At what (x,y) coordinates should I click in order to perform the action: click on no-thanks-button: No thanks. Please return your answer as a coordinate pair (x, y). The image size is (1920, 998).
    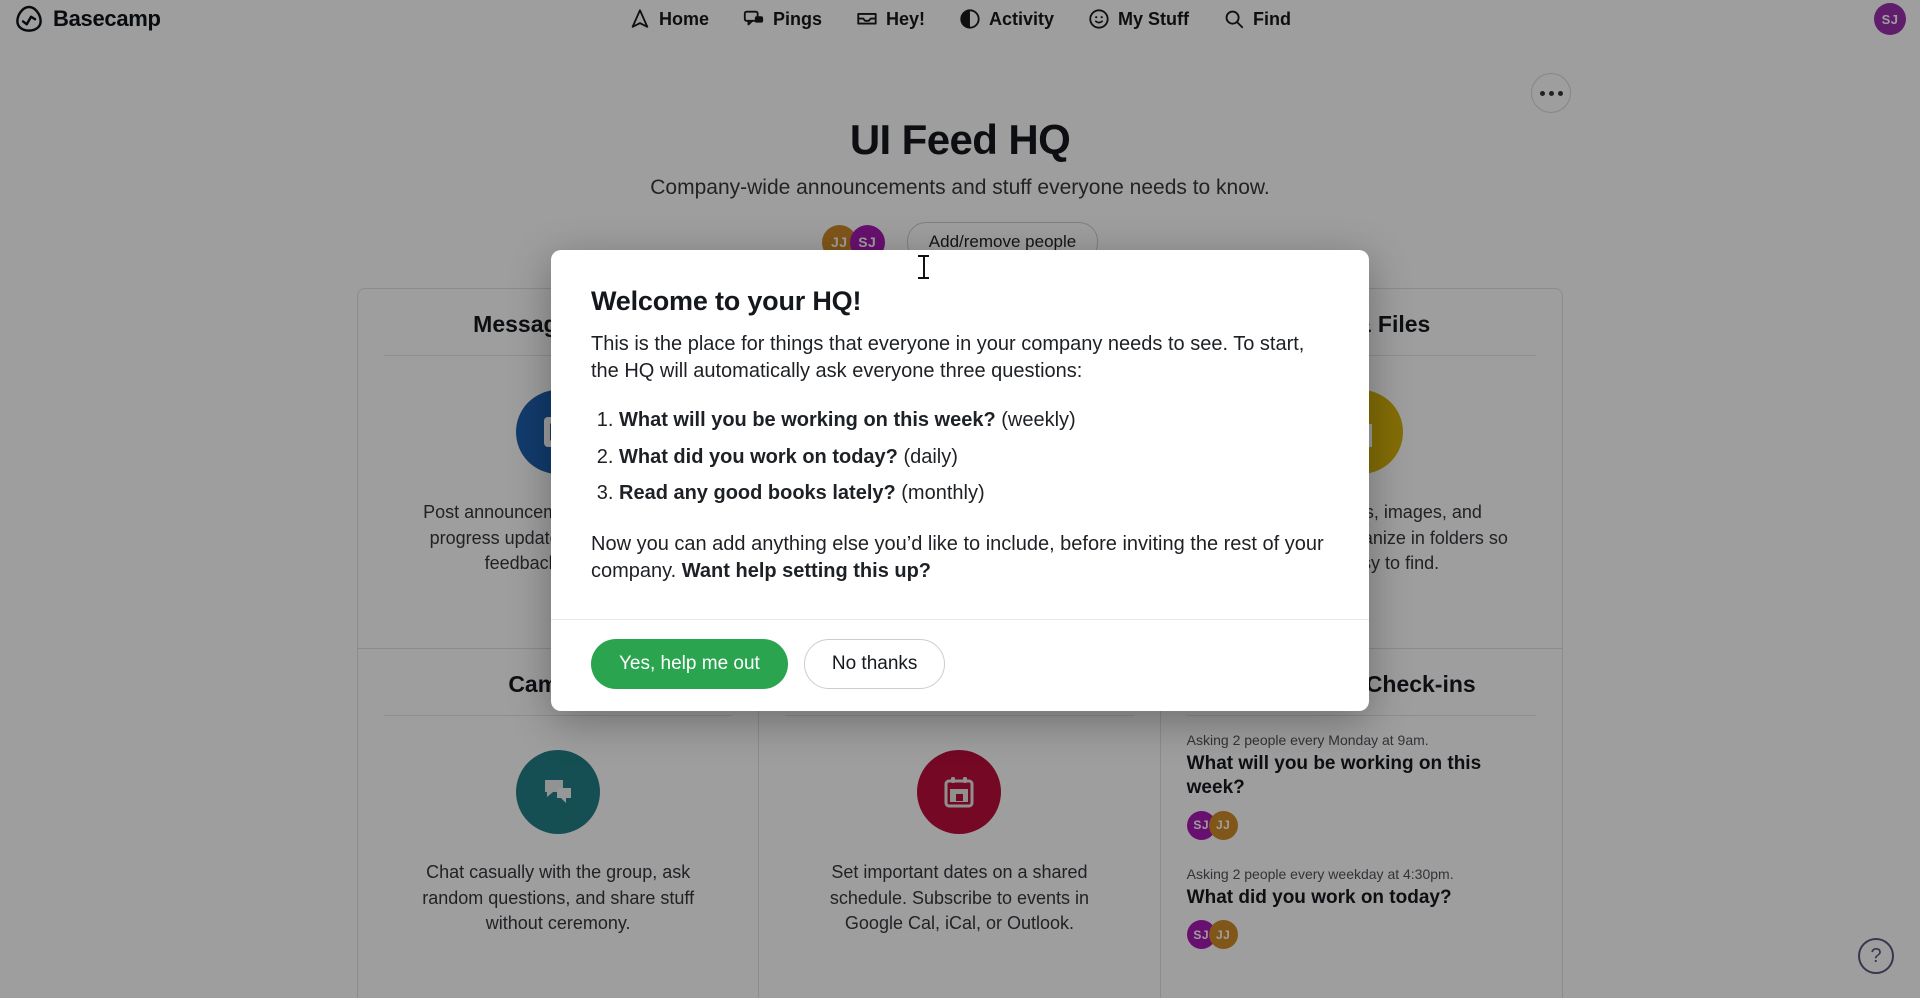
    Looking at the image, I should click on (874, 664).